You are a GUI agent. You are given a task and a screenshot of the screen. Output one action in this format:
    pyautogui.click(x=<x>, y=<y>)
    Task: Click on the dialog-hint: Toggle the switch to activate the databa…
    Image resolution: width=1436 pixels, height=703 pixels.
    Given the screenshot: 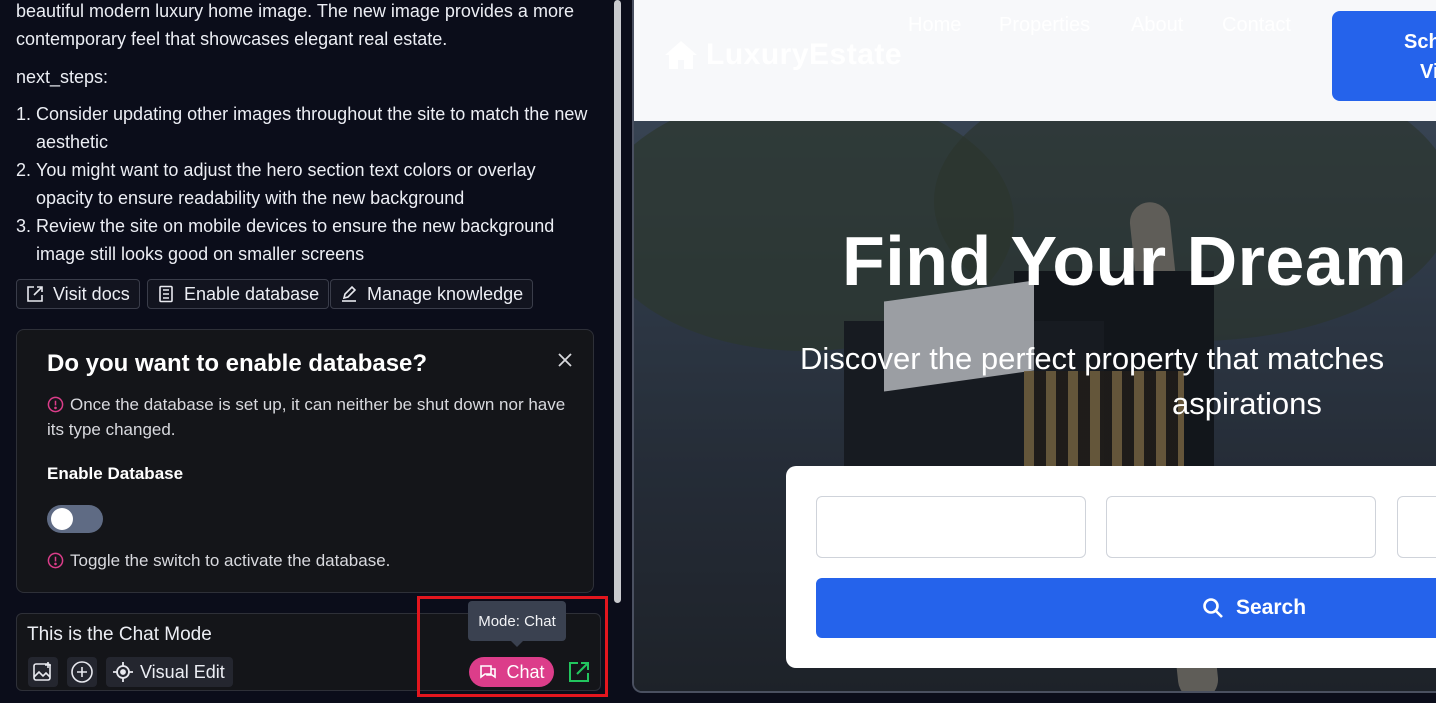 What is the action you would take?
    pyautogui.click(x=307, y=560)
    